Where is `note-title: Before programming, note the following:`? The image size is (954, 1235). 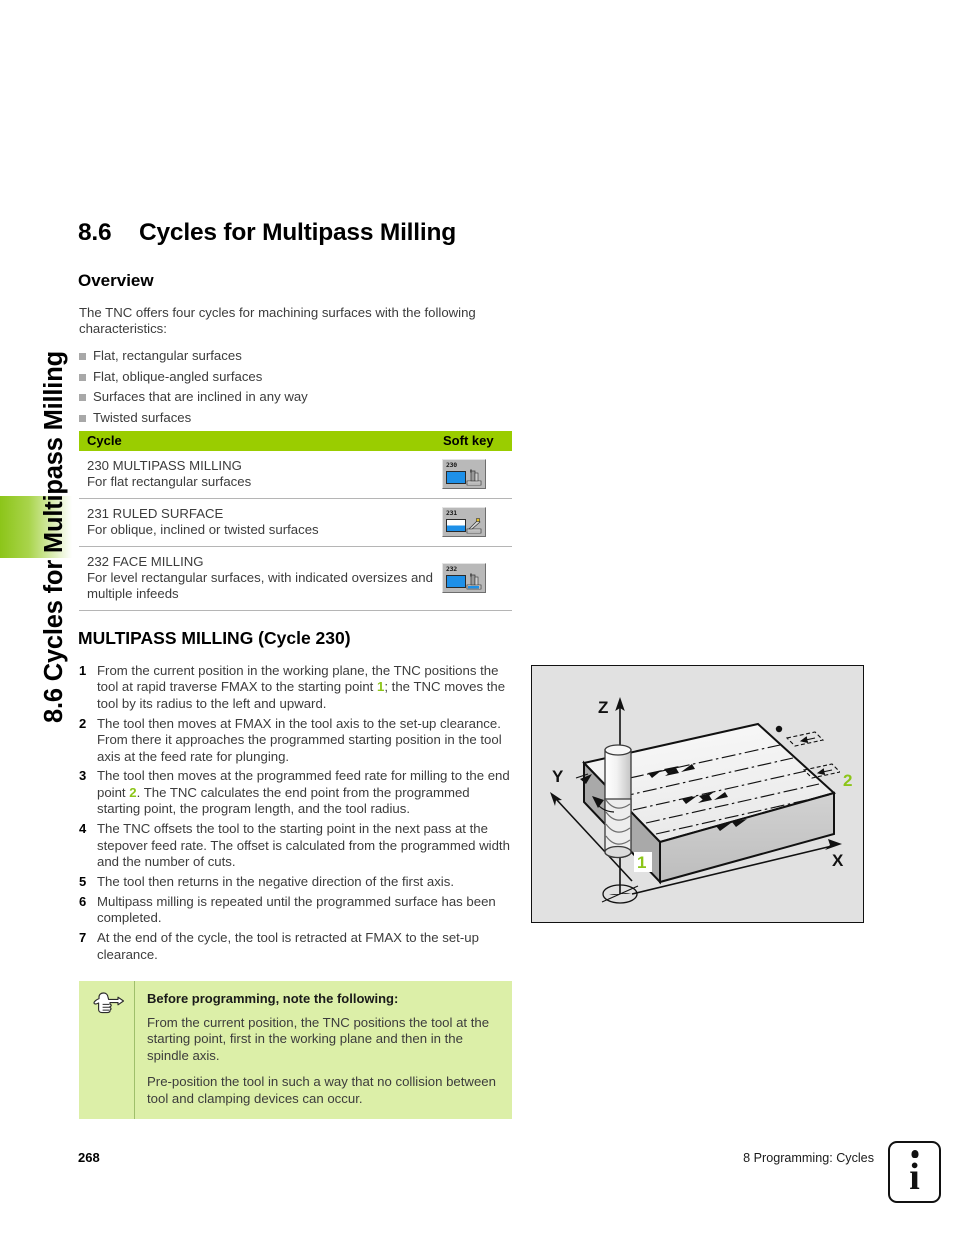
note-title: Before programming, note the following: is located at coordinates (273, 998).